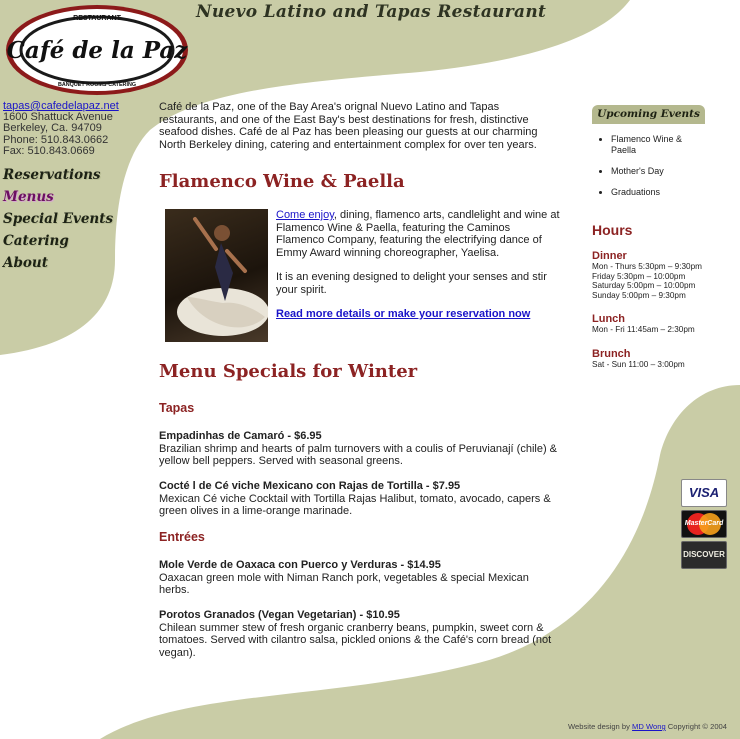 The image size is (740, 739). I want to click on site-tagline: Nuevo Latino and Tapas Restaurant, so click(371, 12).